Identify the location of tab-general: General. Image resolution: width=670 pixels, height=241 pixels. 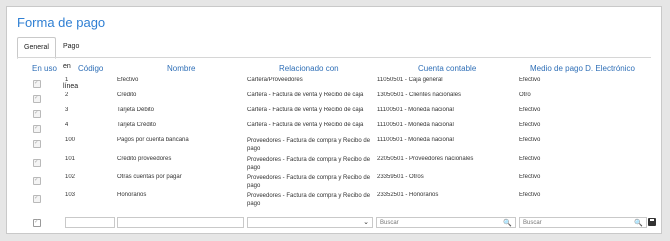
(36, 48).